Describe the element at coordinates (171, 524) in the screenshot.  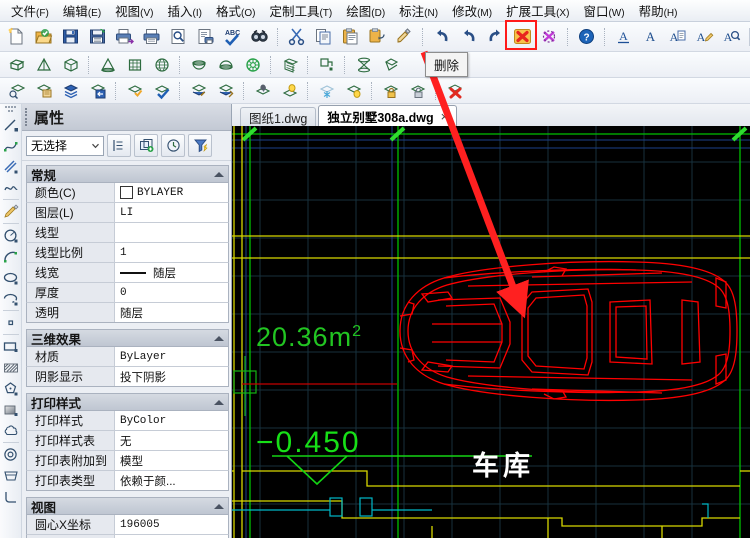
I see `property-value: 196005` at that location.